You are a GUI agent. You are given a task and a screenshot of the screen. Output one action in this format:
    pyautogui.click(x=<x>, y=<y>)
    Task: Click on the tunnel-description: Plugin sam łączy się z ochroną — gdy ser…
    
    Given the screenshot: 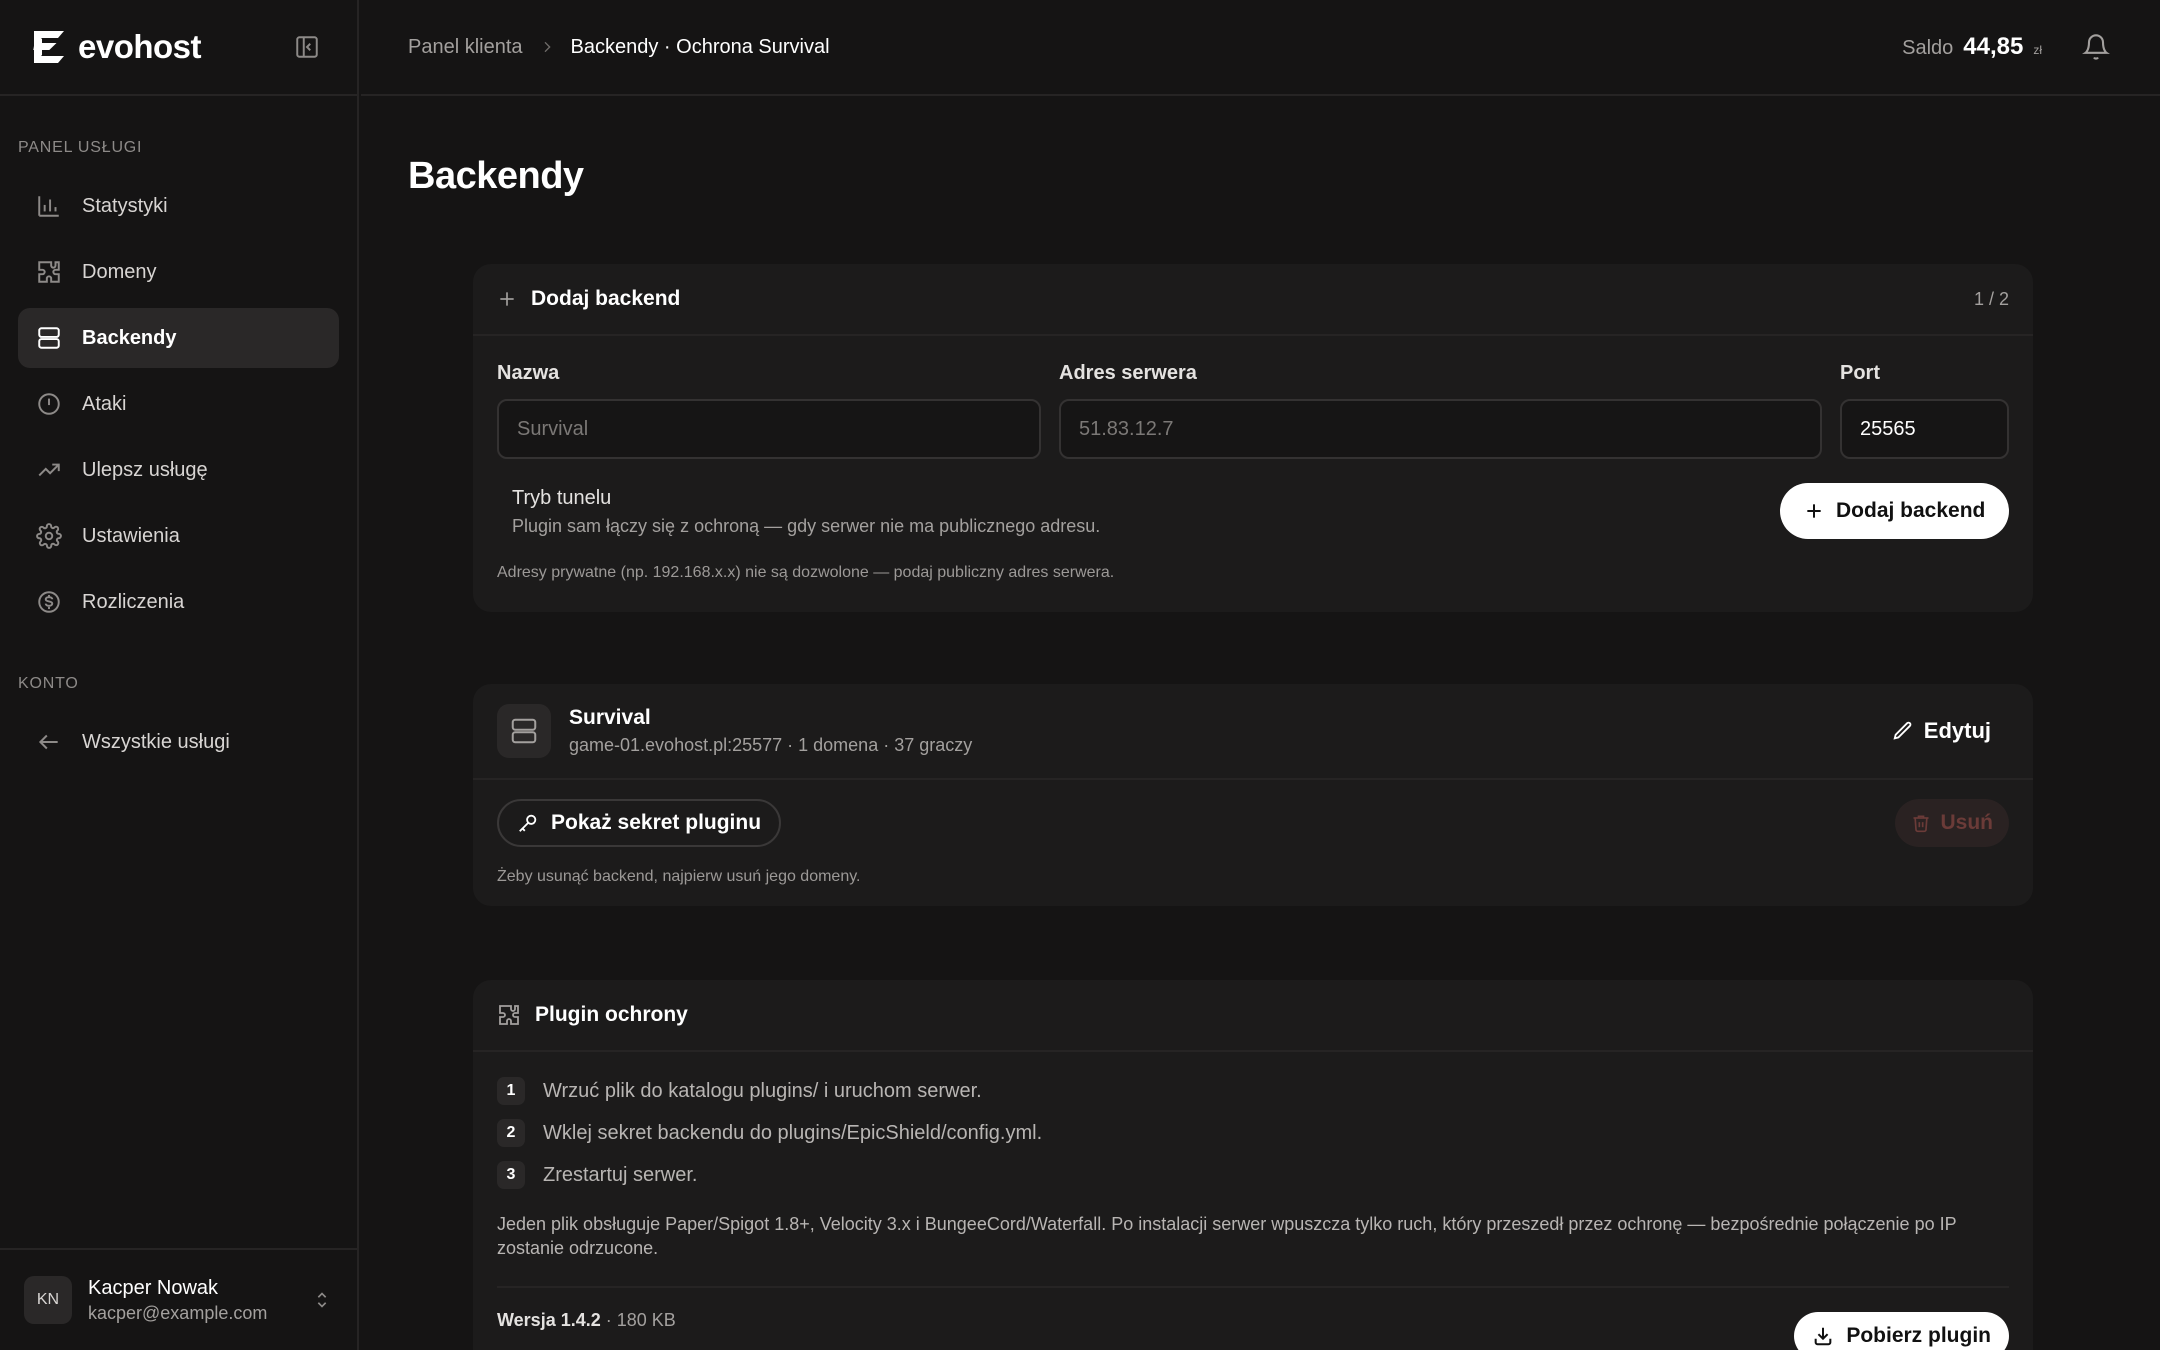 What is the action you would take?
    pyautogui.click(x=806, y=526)
    